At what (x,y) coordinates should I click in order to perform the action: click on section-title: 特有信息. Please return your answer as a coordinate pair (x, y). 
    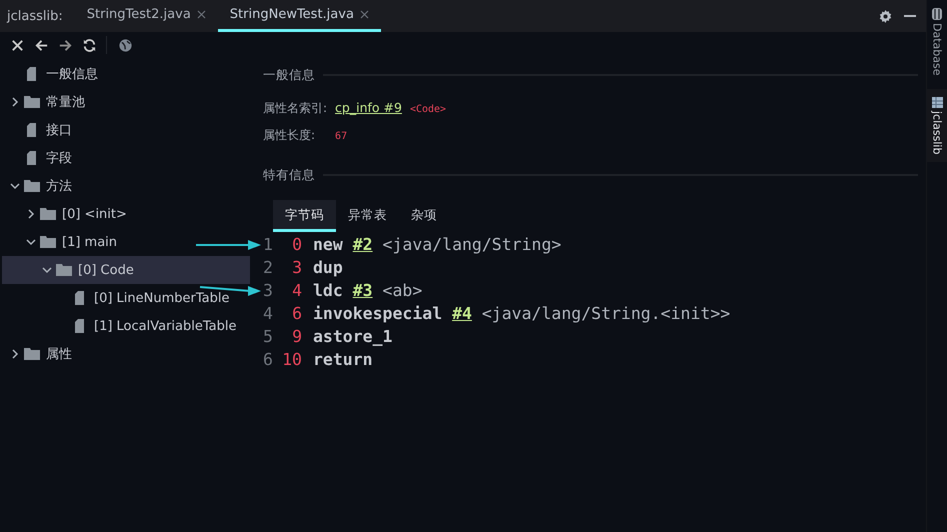
    Looking at the image, I should click on (289, 175).